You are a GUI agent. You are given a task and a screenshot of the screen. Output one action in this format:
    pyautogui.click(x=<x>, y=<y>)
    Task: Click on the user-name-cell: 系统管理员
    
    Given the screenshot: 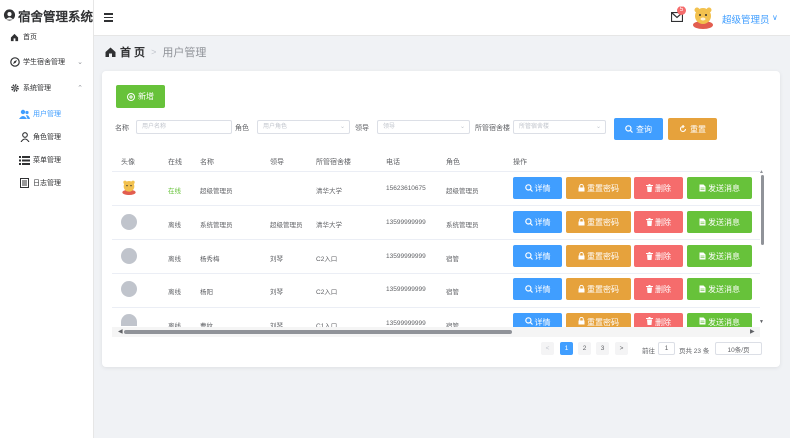 What is the action you would take?
    pyautogui.click(x=216, y=225)
    